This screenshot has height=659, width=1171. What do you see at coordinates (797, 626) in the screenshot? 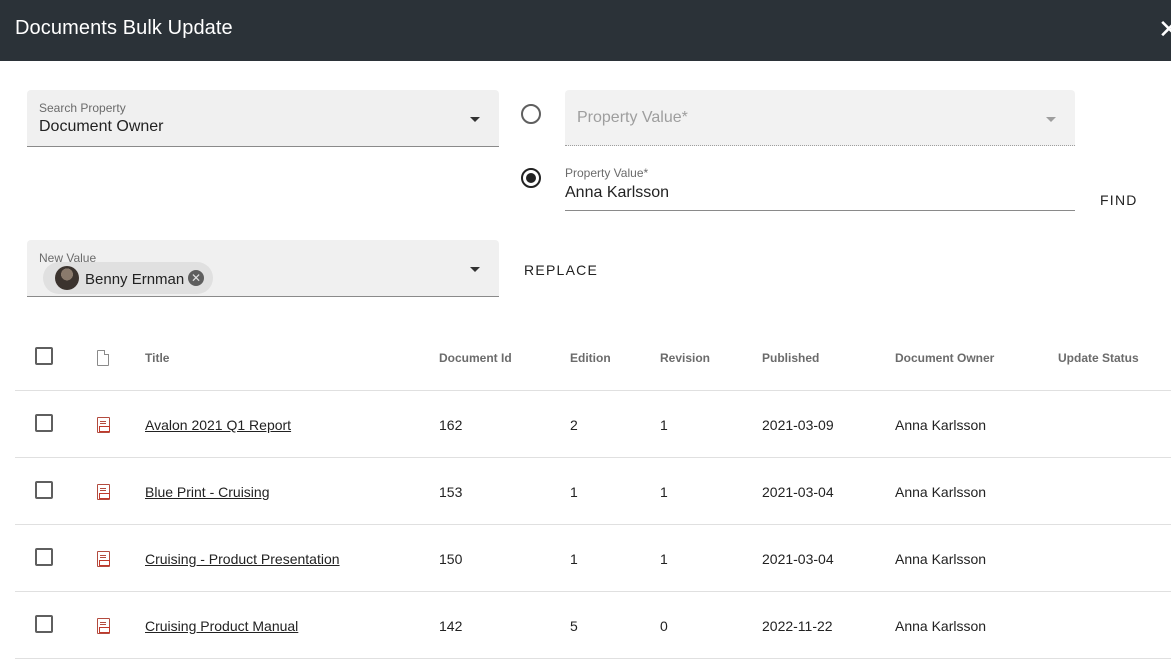
I see `published-date: 2022-11-22` at bounding box center [797, 626].